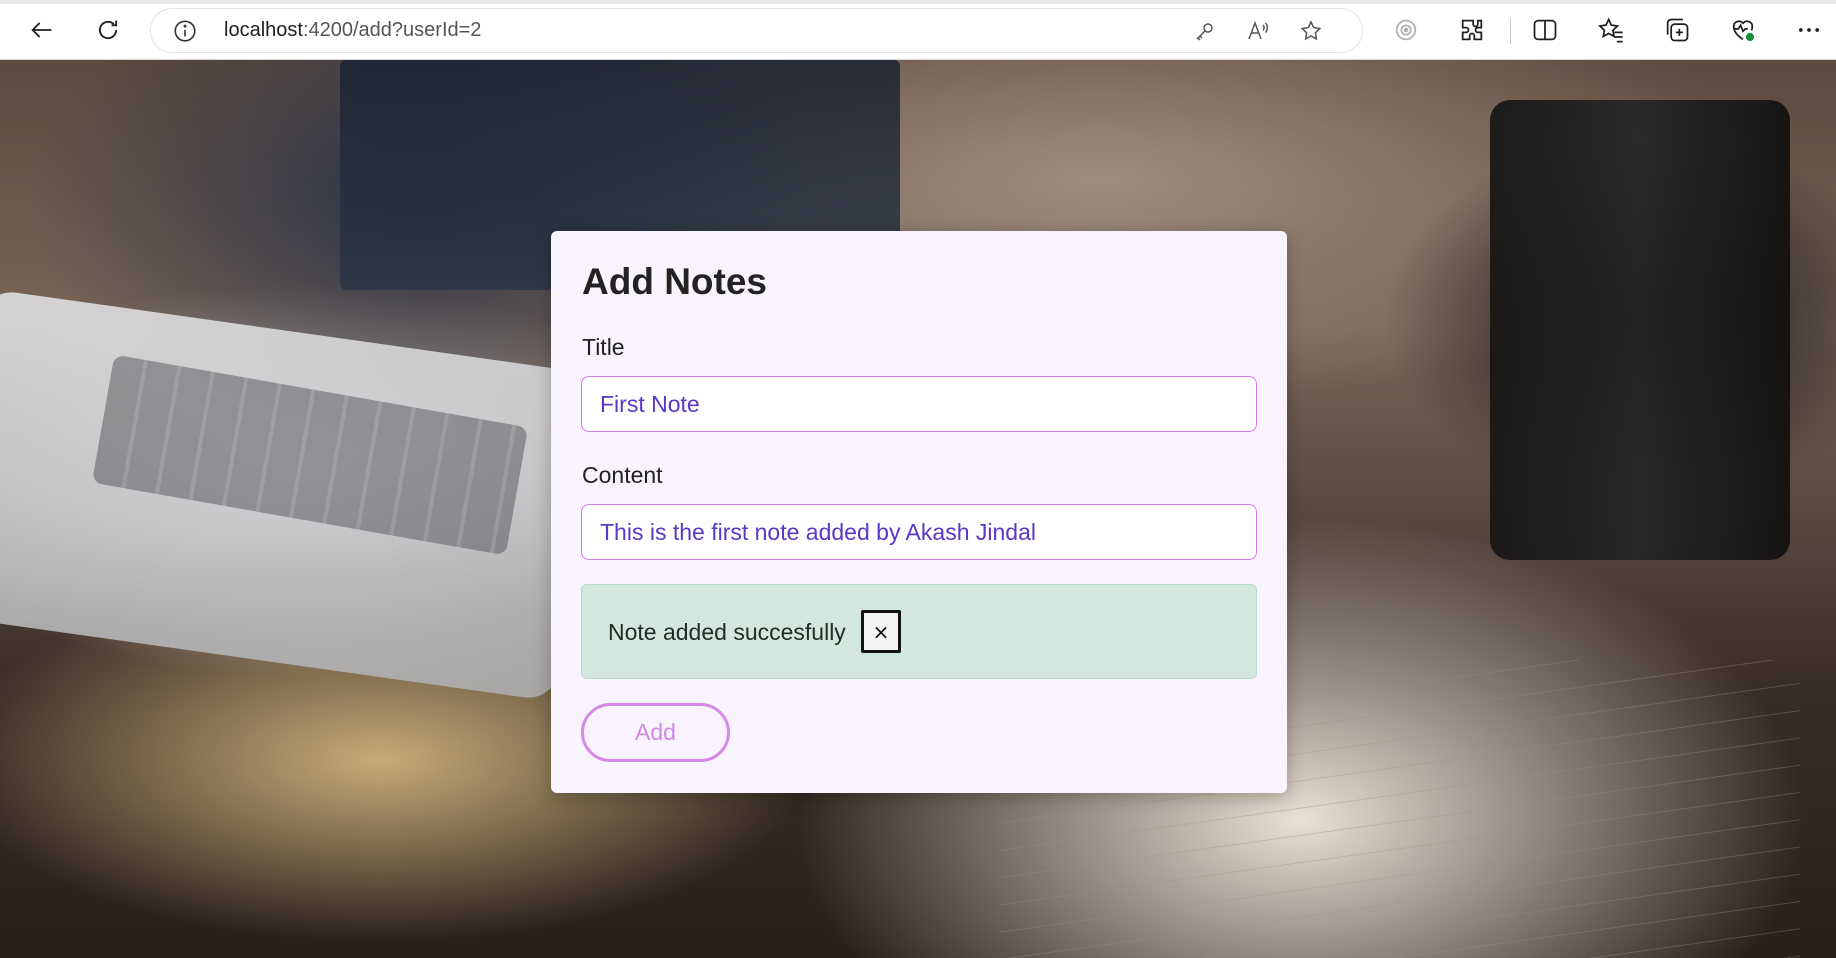  Describe the element at coordinates (1406, 30) in the screenshot. I see `tracking-icon` at that location.